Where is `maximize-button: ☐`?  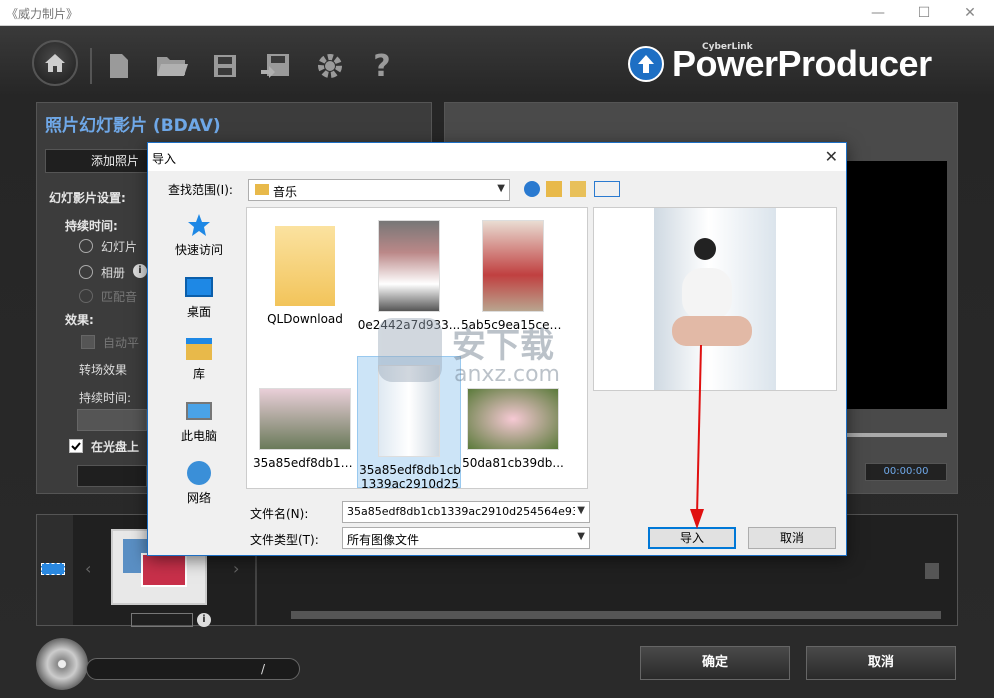
maximize-button: ☐ is located at coordinates (924, 13).